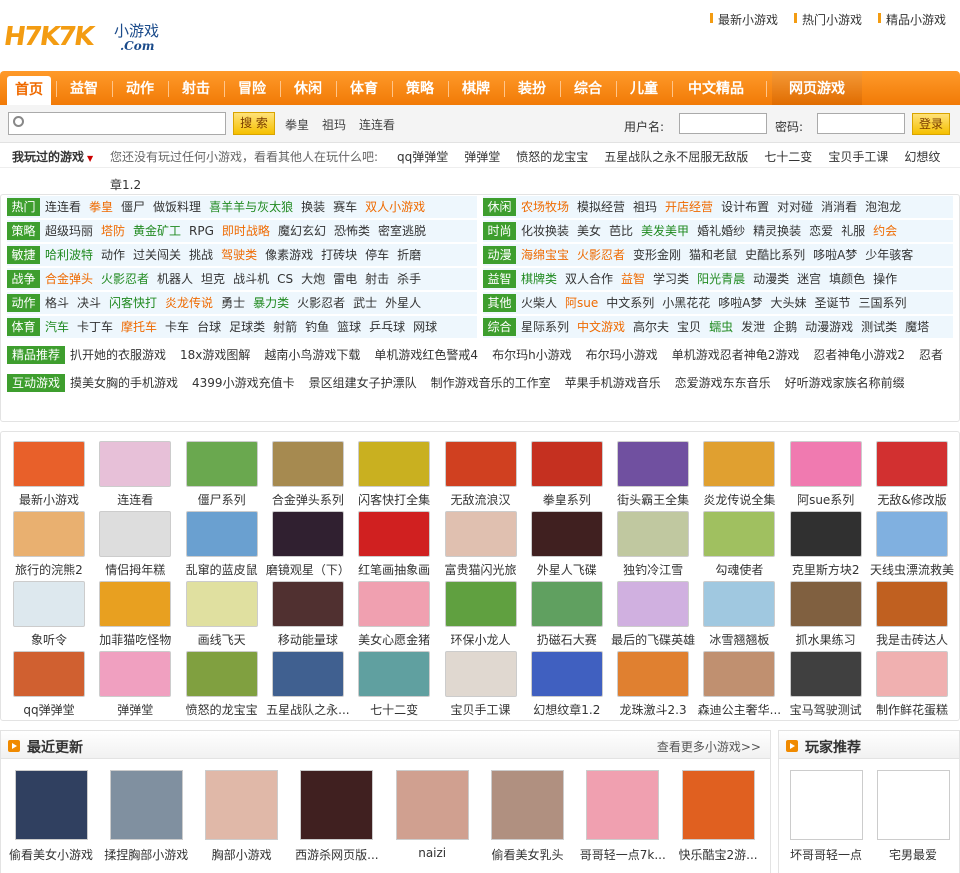 The image size is (960, 873). Describe the element at coordinates (481, 681) in the screenshot. I see `game-tile: 宝贝手工课` at that location.